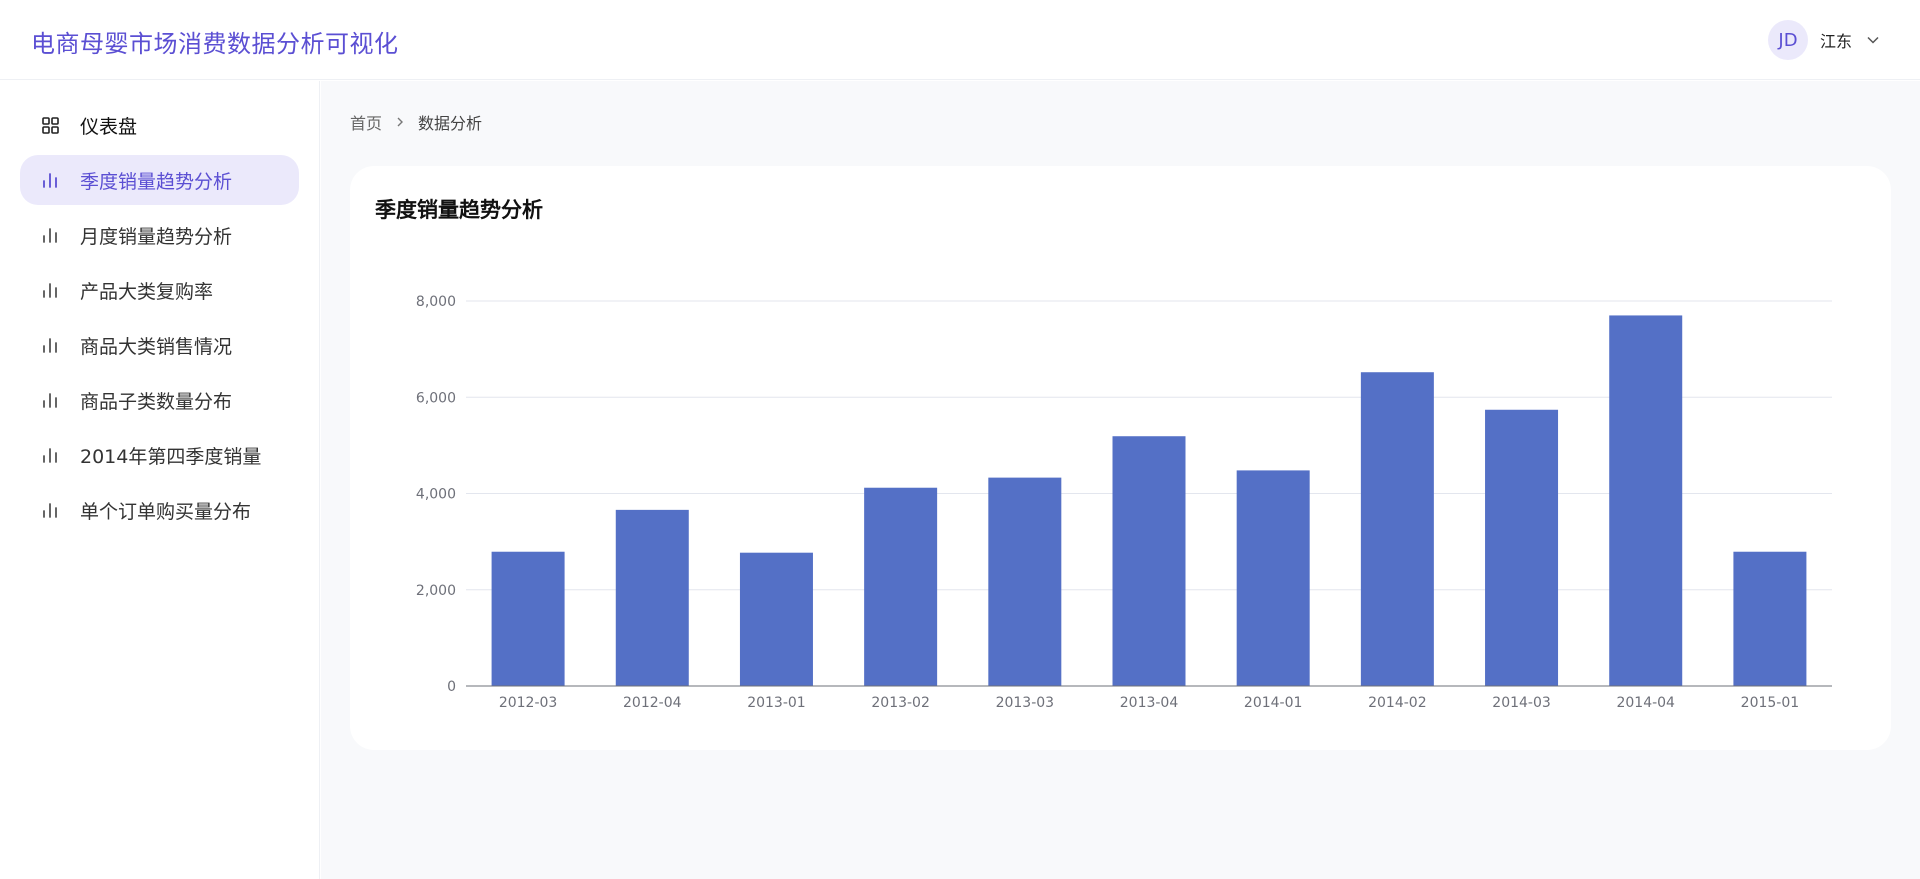 The height and width of the screenshot is (879, 1920). Describe the element at coordinates (459, 210) in the screenshot. I see `card-title: 季度销量趋势分析` at that location.